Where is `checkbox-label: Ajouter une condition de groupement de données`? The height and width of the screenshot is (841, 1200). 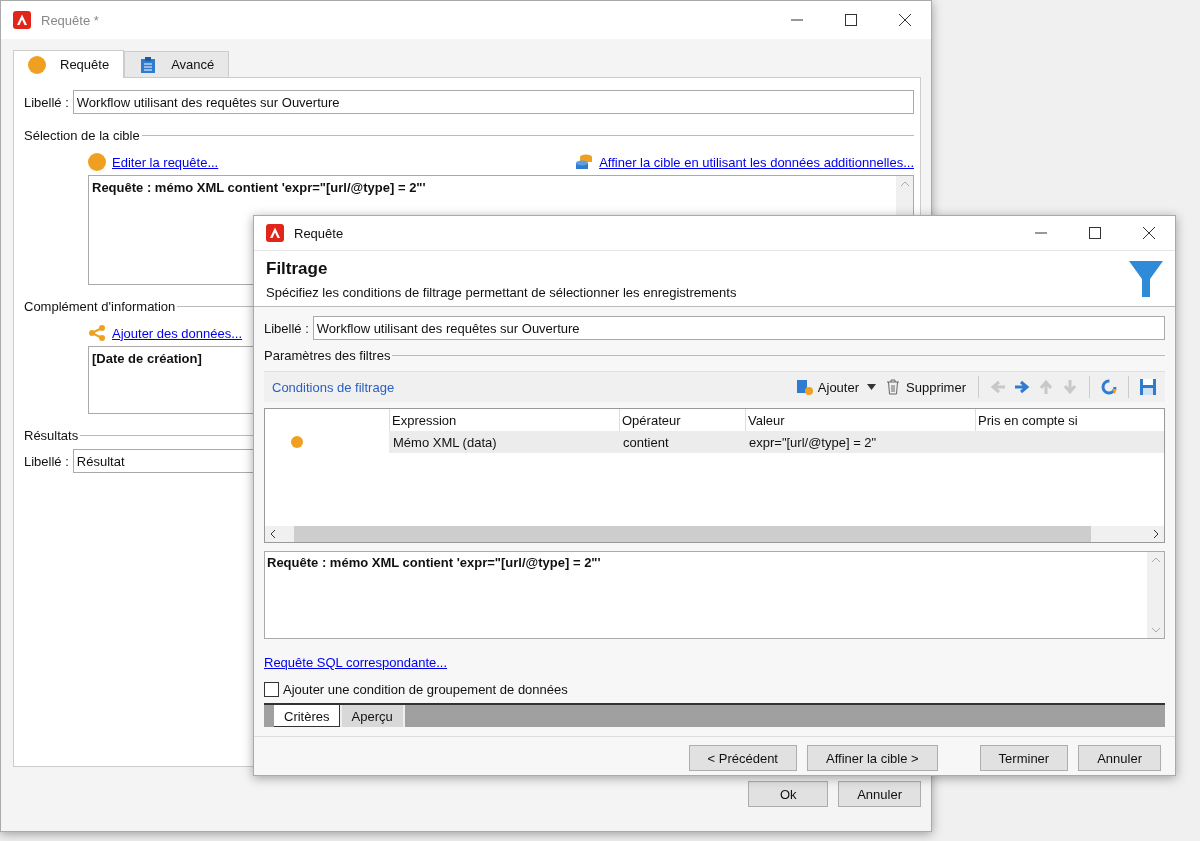 checkbox-label: Ajouter une condition de groupement de données is located at coordinates (425, 689).